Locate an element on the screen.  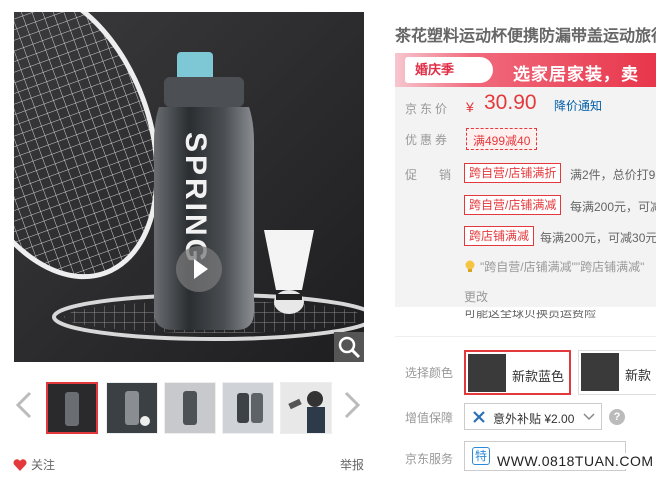
promo-text-3: 每满200元，可减30元 is located at coordinates (598, 238).